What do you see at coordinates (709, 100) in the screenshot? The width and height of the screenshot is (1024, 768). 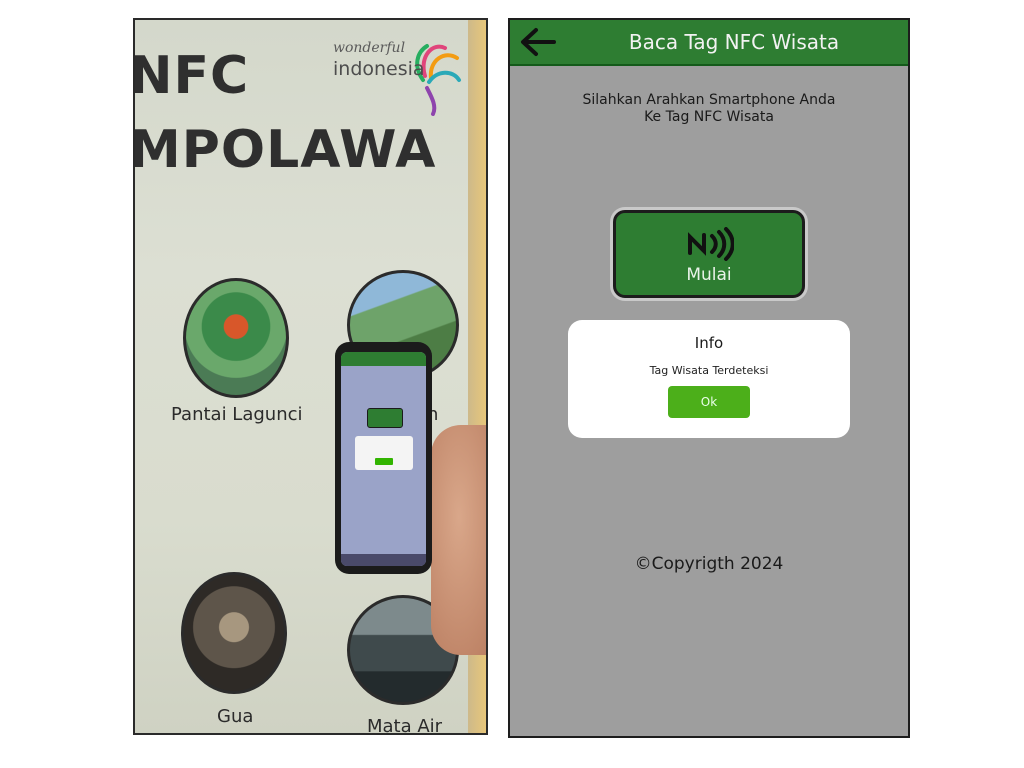 I see `instruction-line-1: Silahkan Arahkan Smartphone Anda` at bounding box center [709, 100].